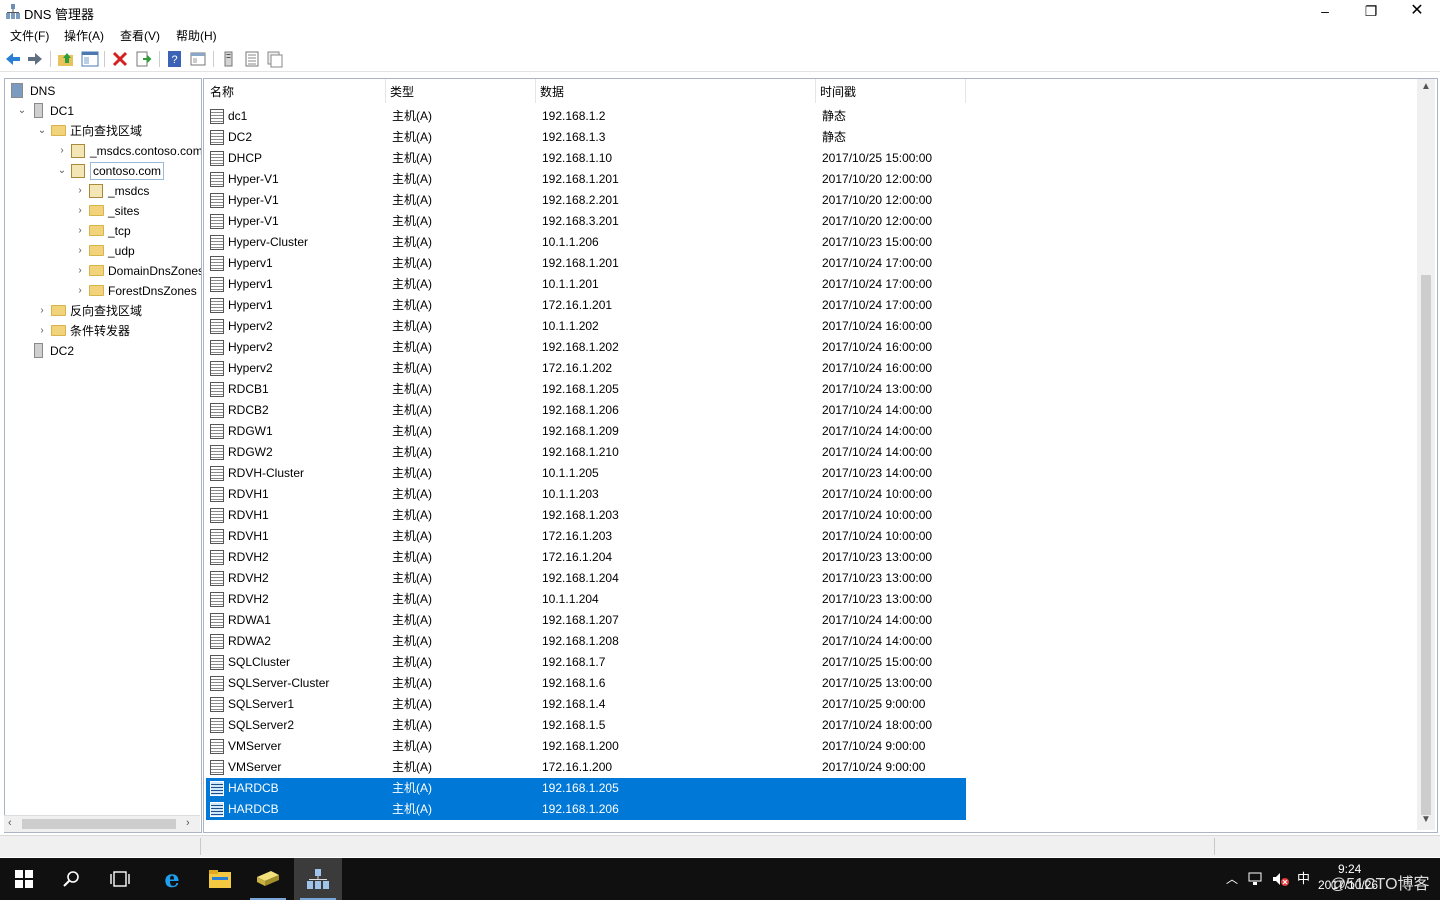 This screenshot has width=1440, height=906. What do you see at coordinates (220, 879) in the screenshot?
I see `file-explorer-button` at bounding box center [220, 879].